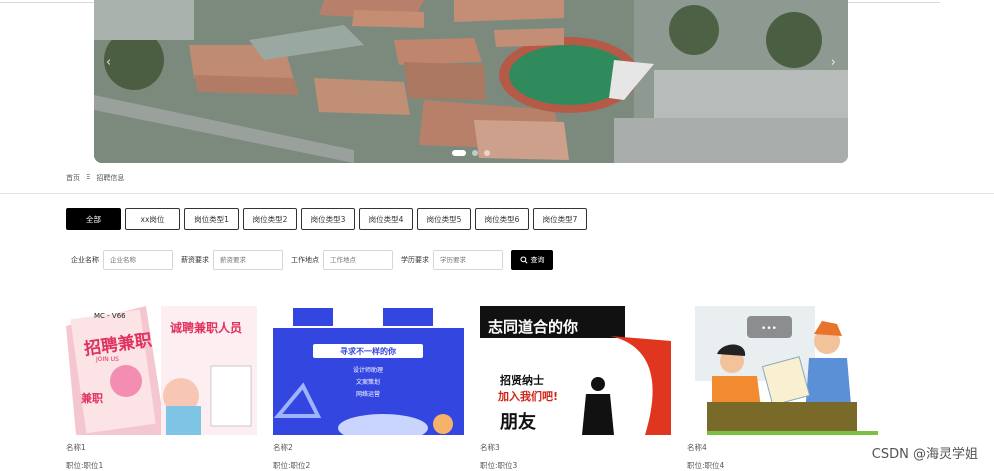 Image resolution: width=994 pixels, height=471 pixels. I want to click on location-input, so click(358, 260).